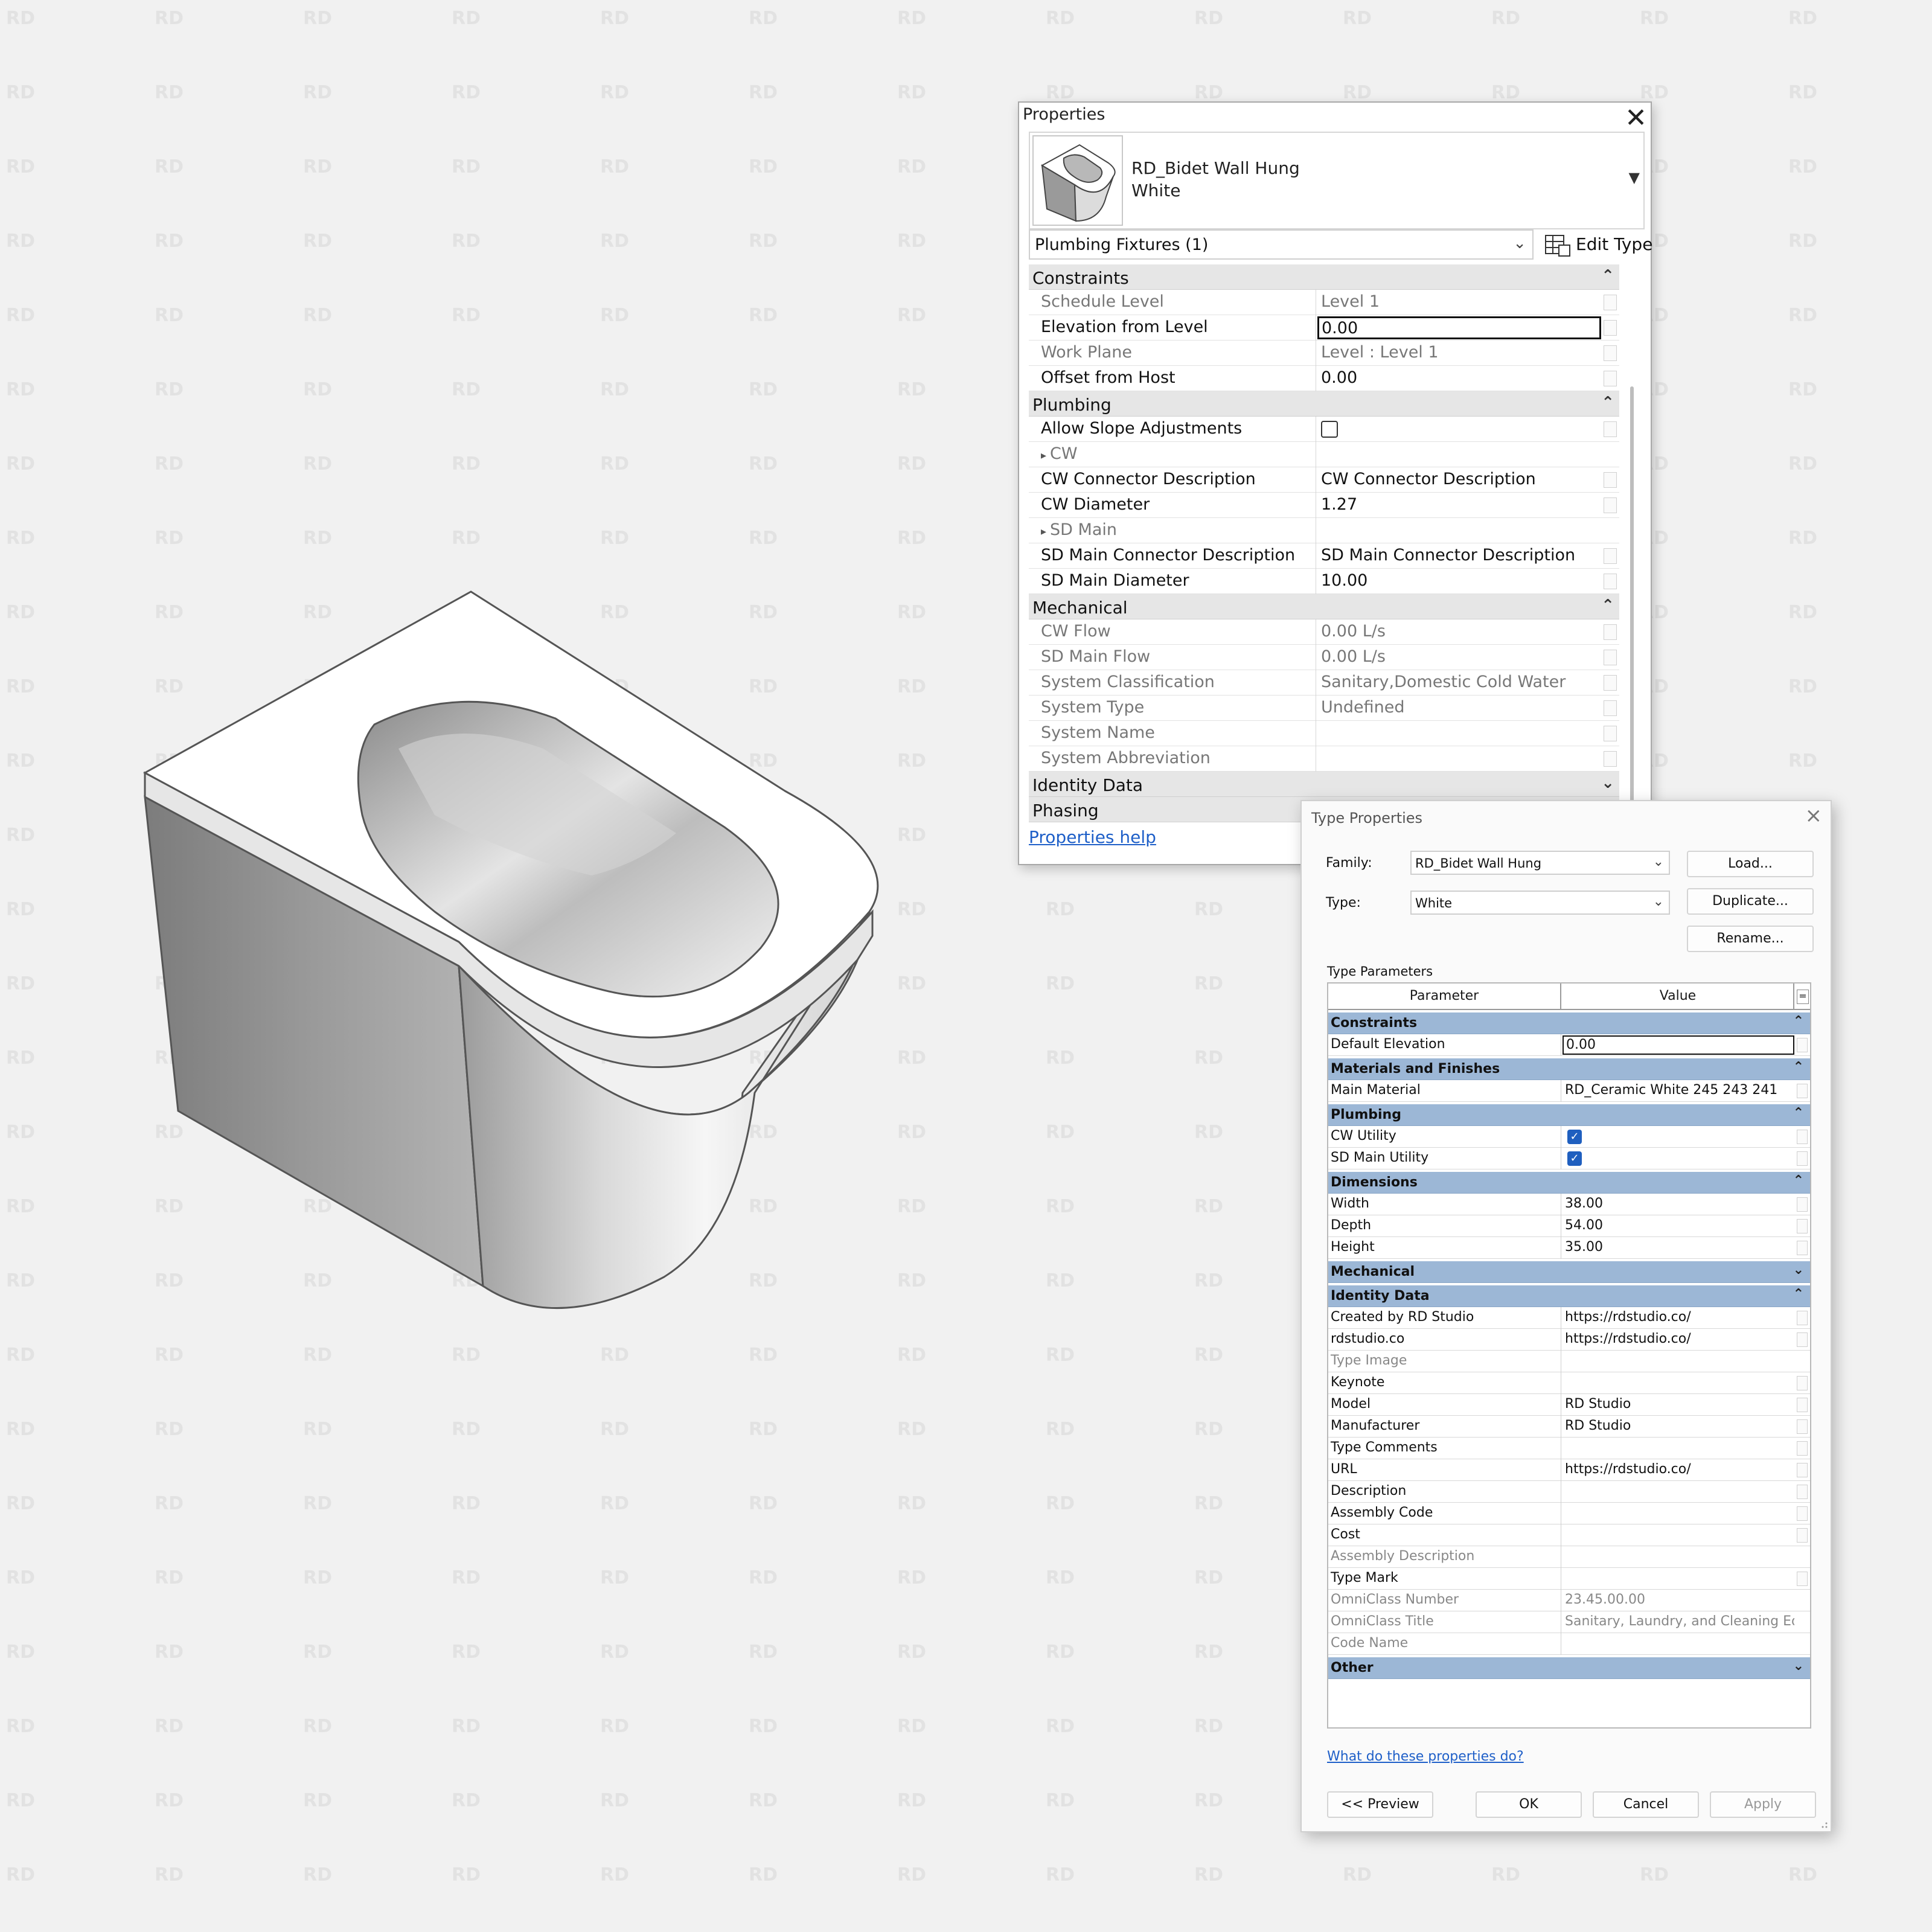  I want to click on type-parameter-row-cw-utility: CW Utility ✓, so click(1569, 1137).